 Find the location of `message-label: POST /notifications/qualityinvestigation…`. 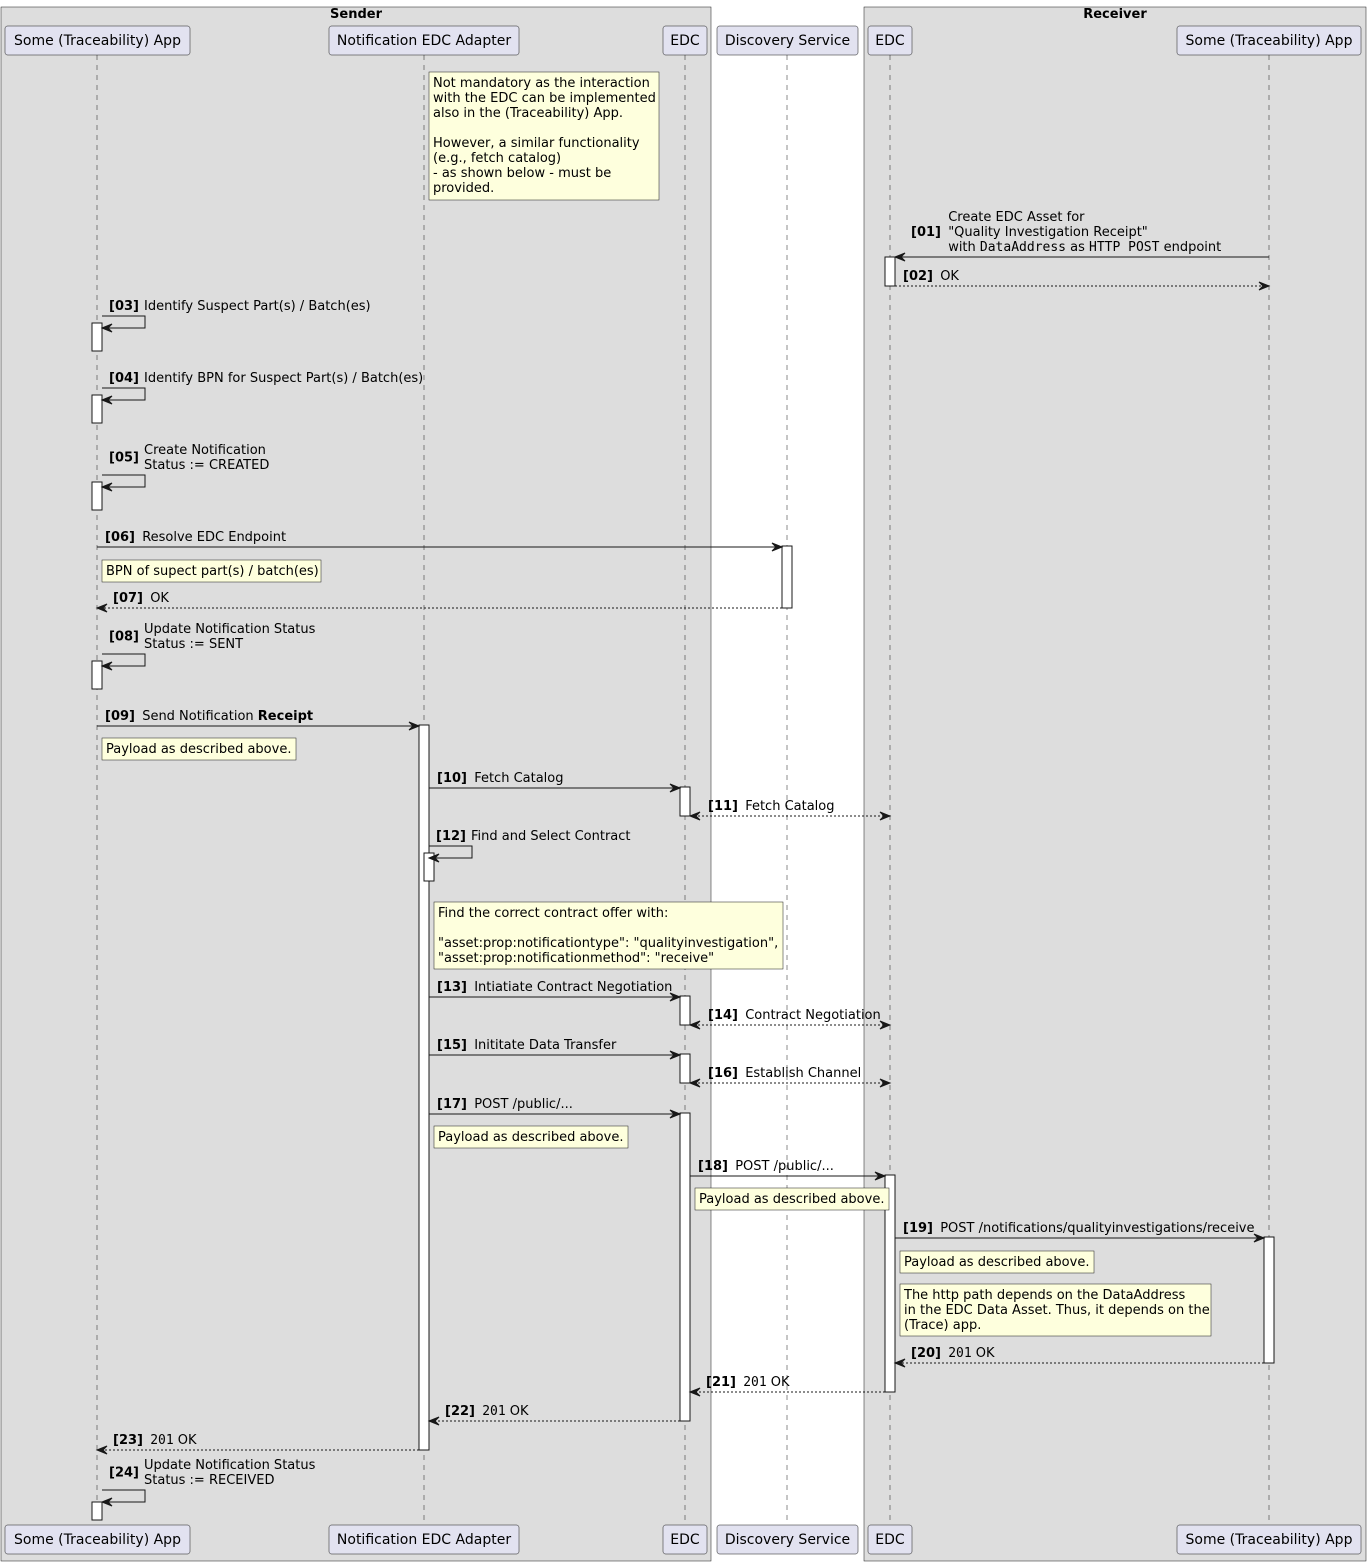

message-label: POST /notifications/qualityinvestigation… is located at coordinates (1097, 1228).